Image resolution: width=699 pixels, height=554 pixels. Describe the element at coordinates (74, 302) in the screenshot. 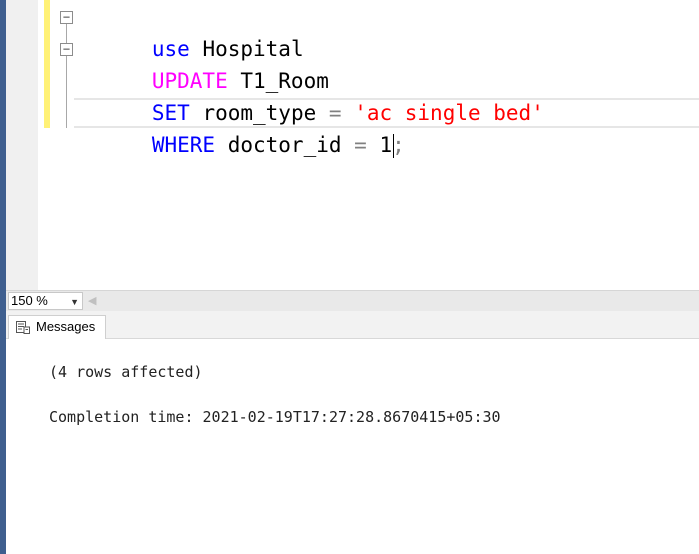

I see `chevron-down-icon: ▼` at that location.